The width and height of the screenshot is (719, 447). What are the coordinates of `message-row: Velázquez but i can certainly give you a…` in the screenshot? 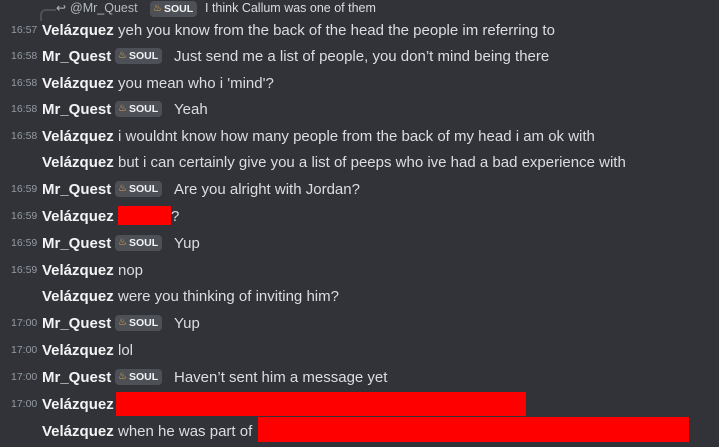 It's located at (359, 162).